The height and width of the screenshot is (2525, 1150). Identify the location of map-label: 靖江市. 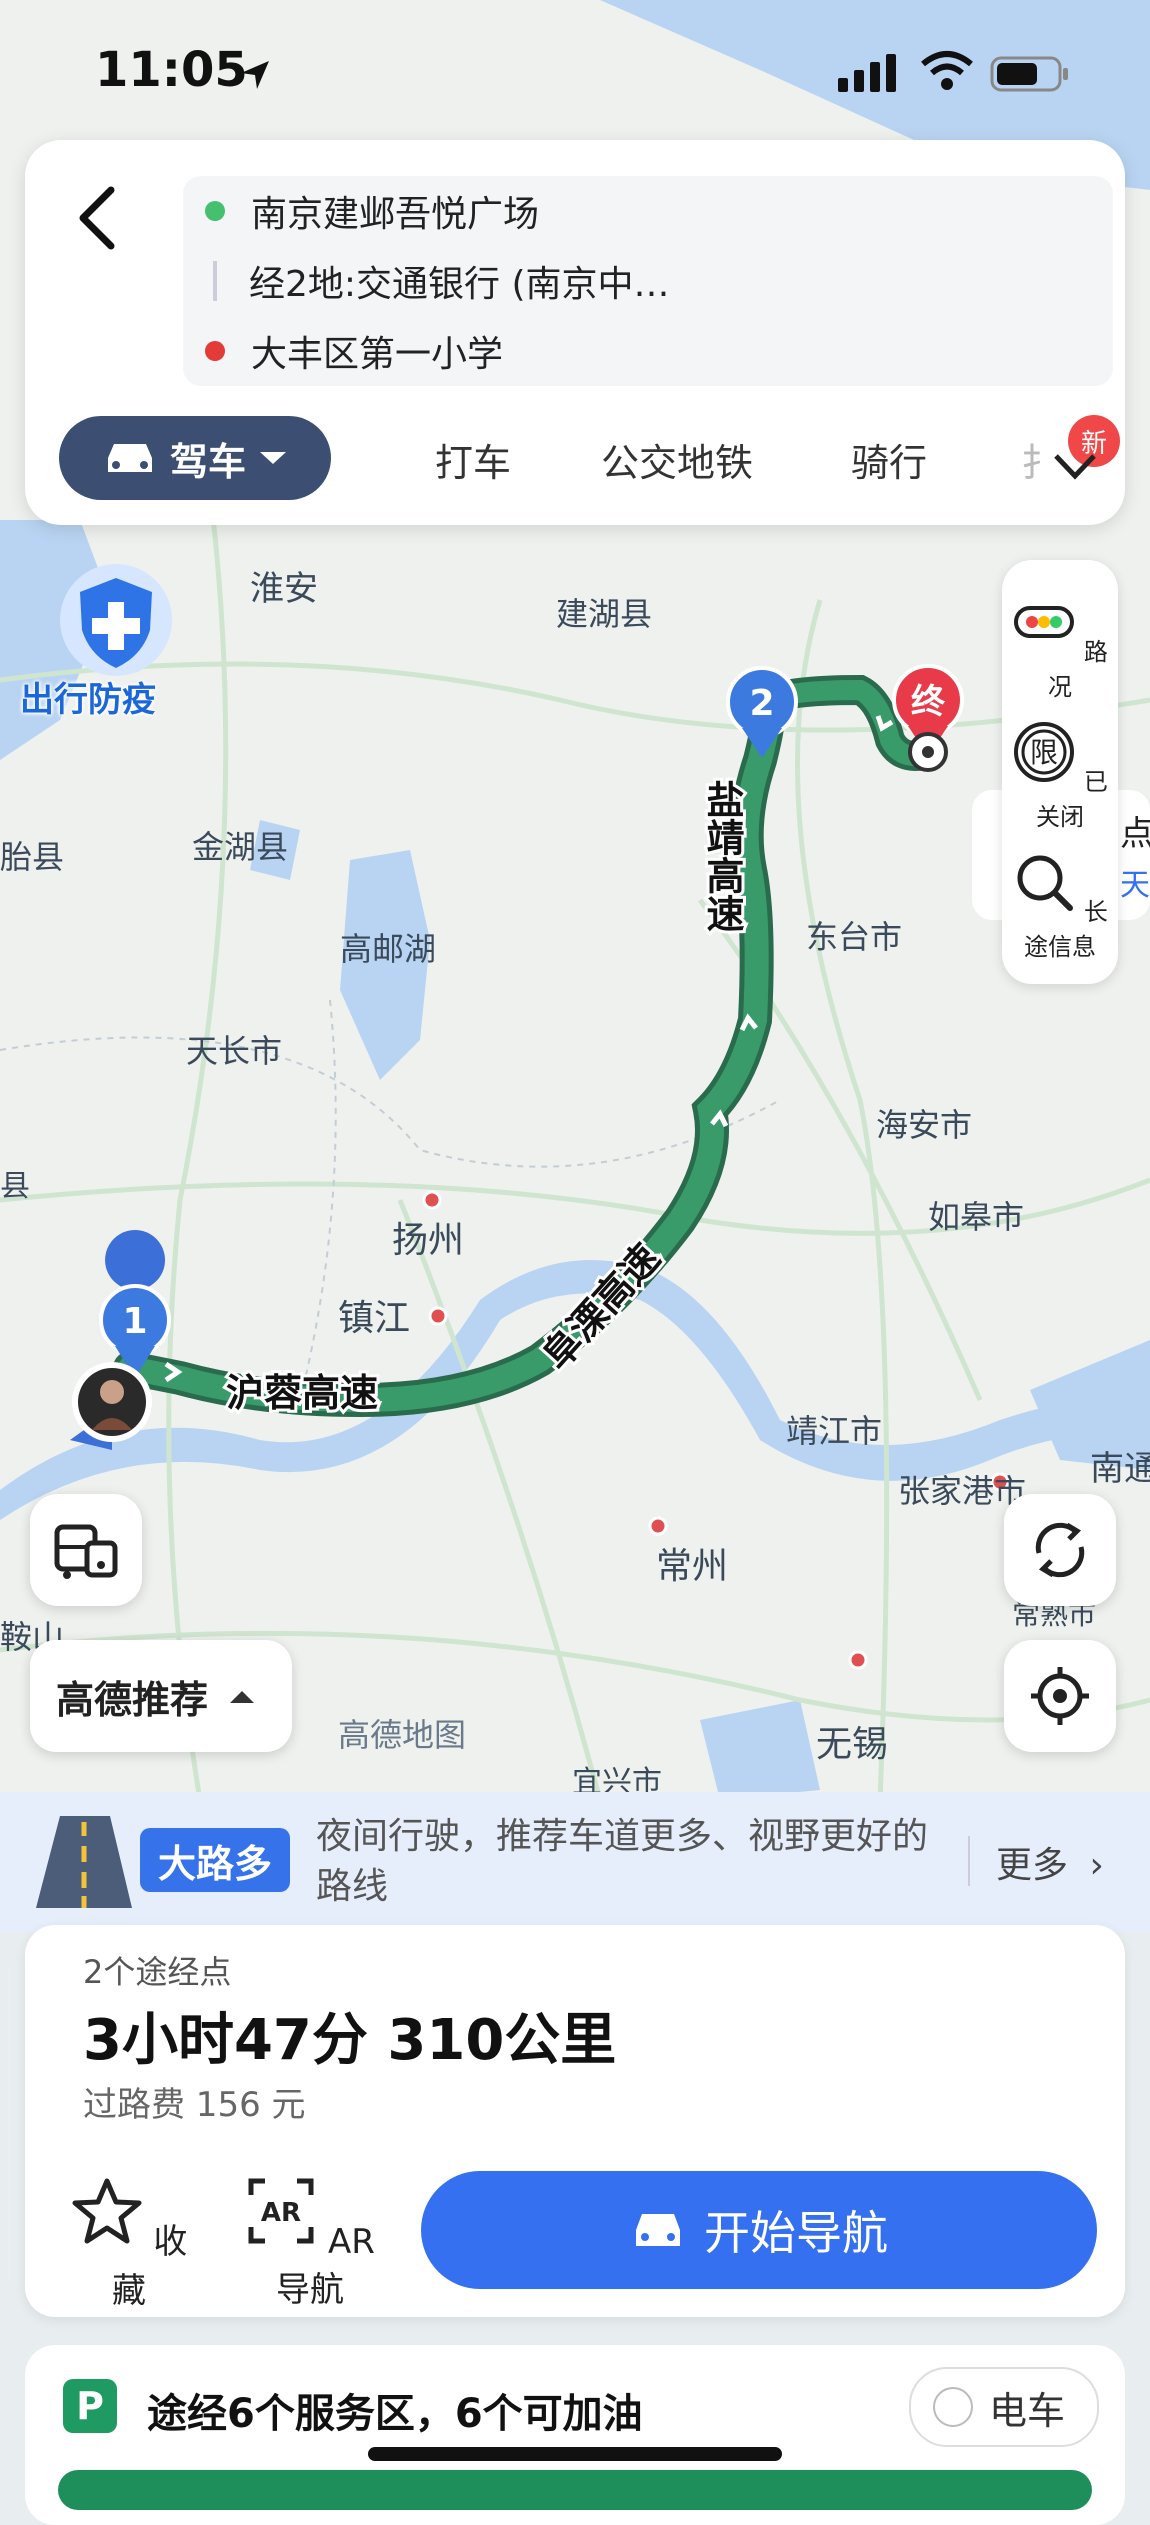
(834, 1431).